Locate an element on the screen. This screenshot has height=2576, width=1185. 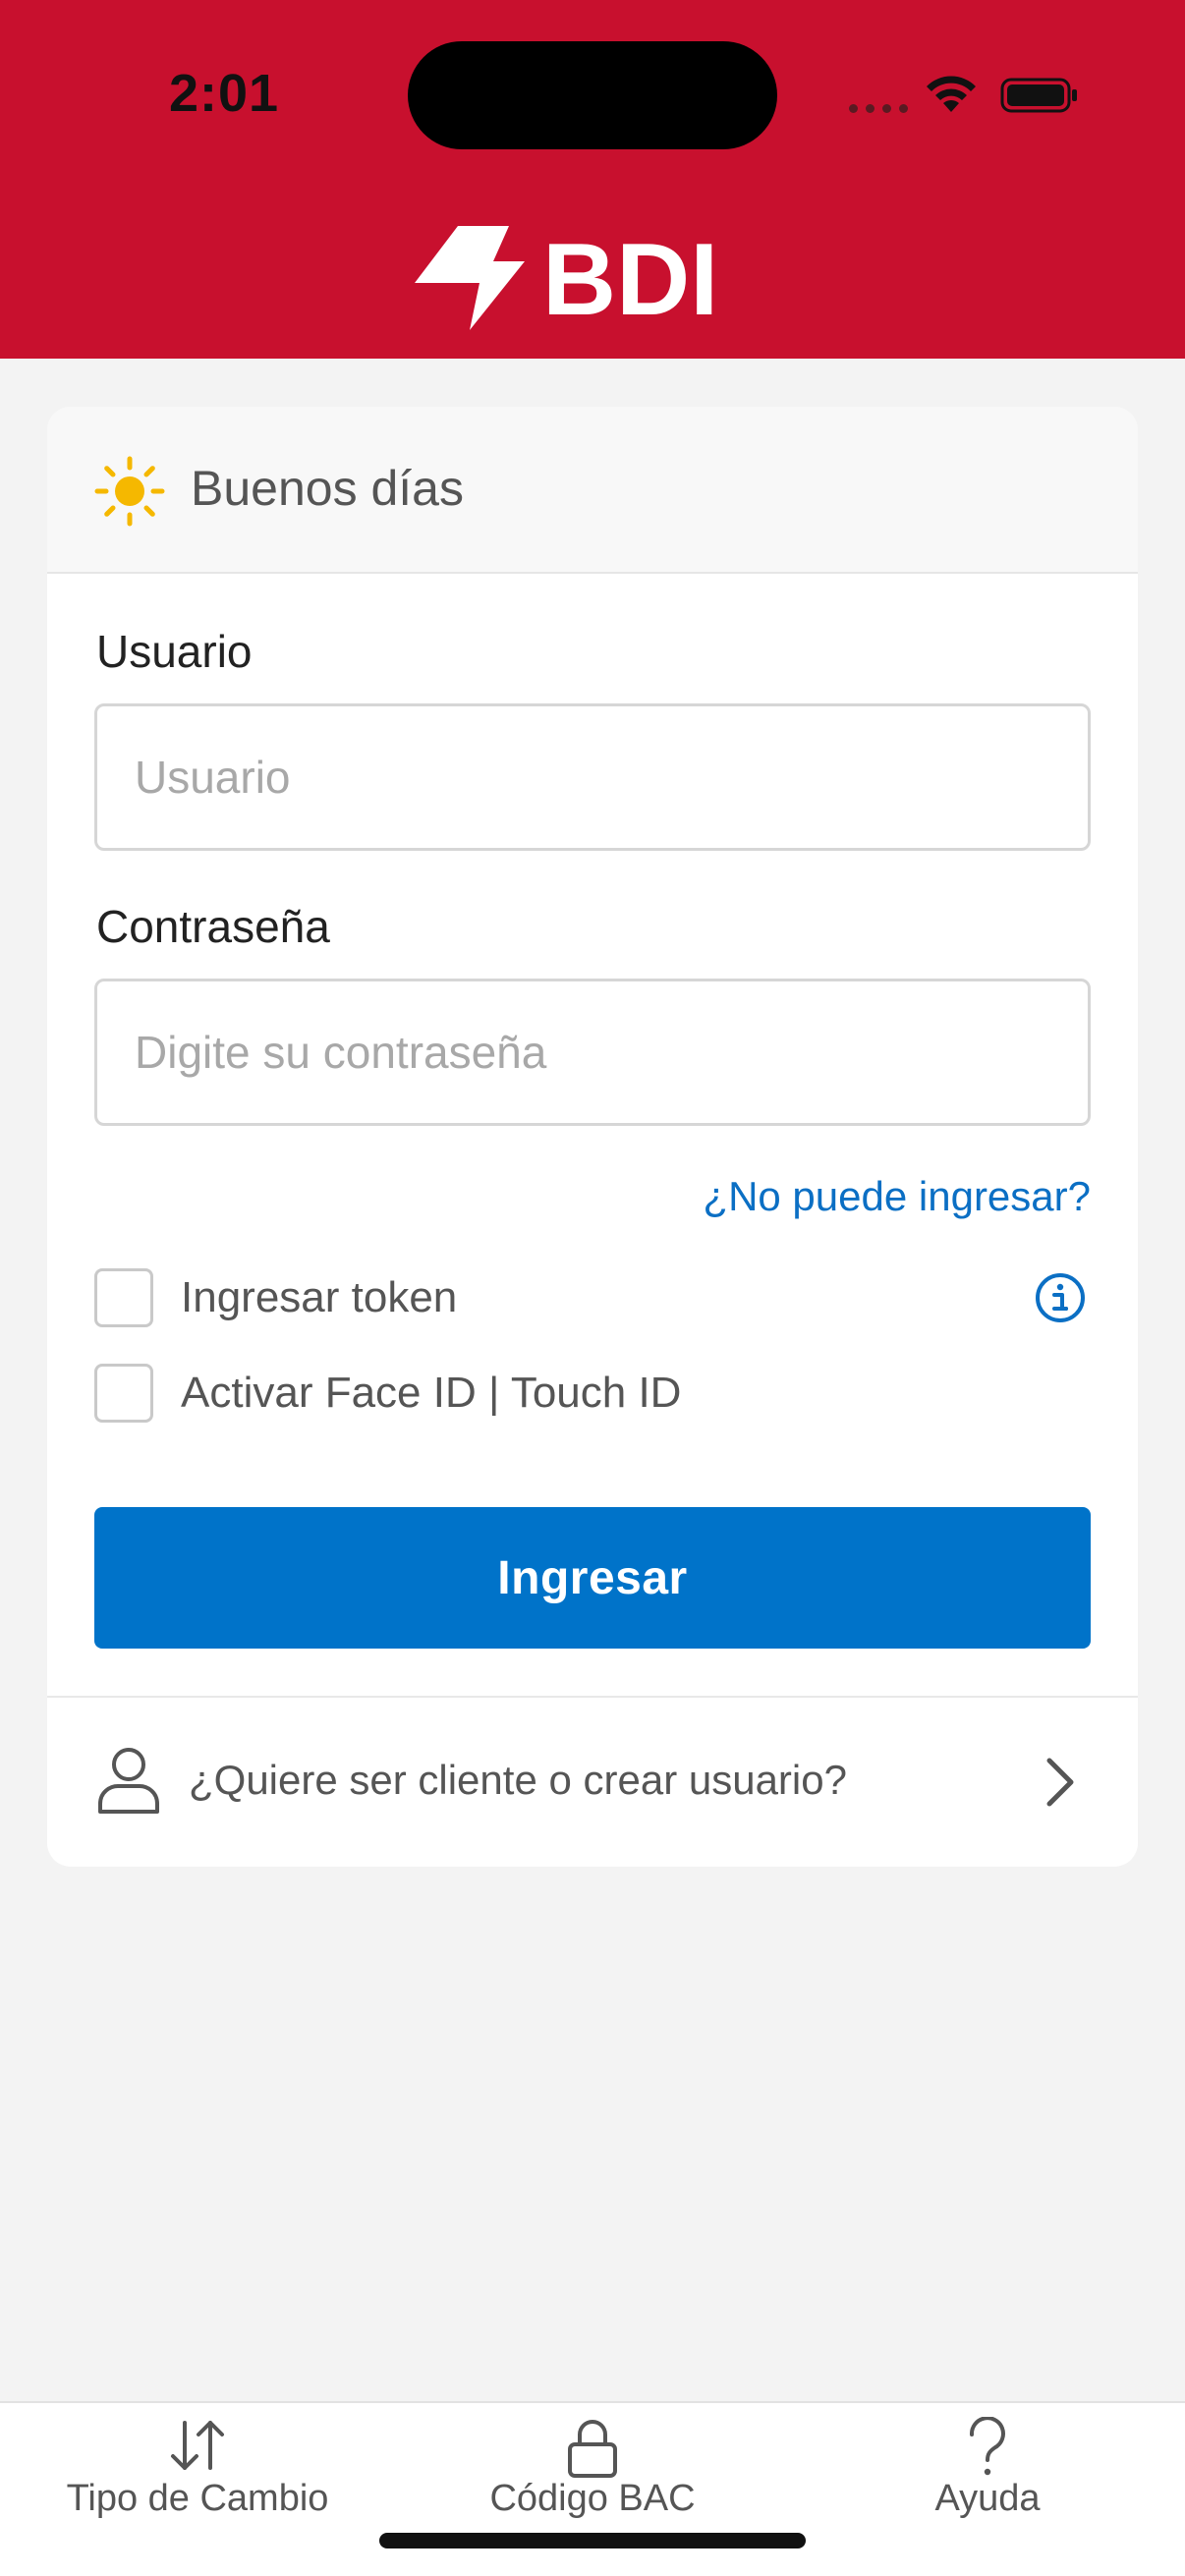
question-icon is located at coordinates (987, 2446).